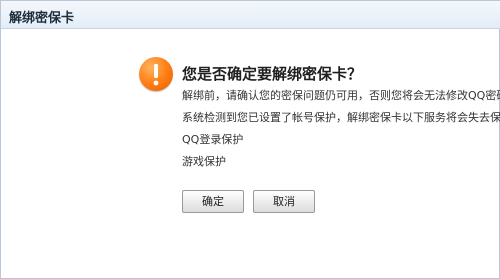  What do you see at coordinates (250, 15) in the screenshot?
I see `dialog-titlebar: 解绑密保卡` at bounding box center [250, 15].